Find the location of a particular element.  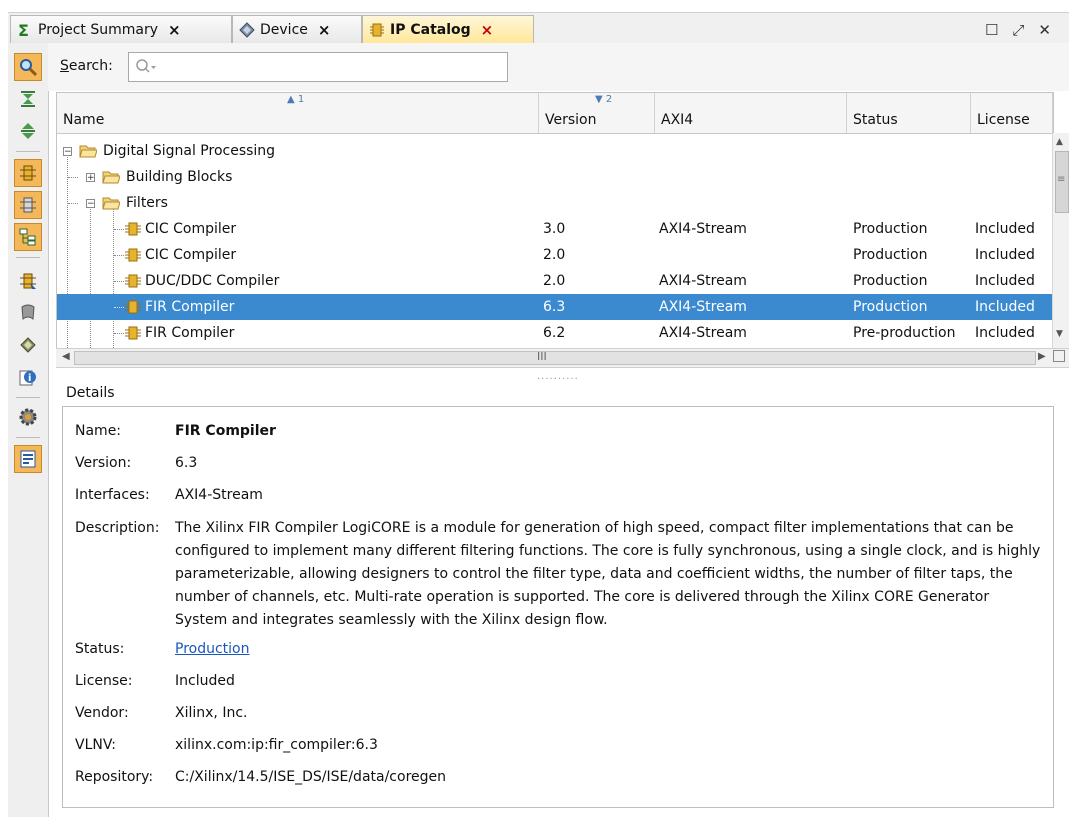

search-toggle-button is located at coordinates (28, 67).